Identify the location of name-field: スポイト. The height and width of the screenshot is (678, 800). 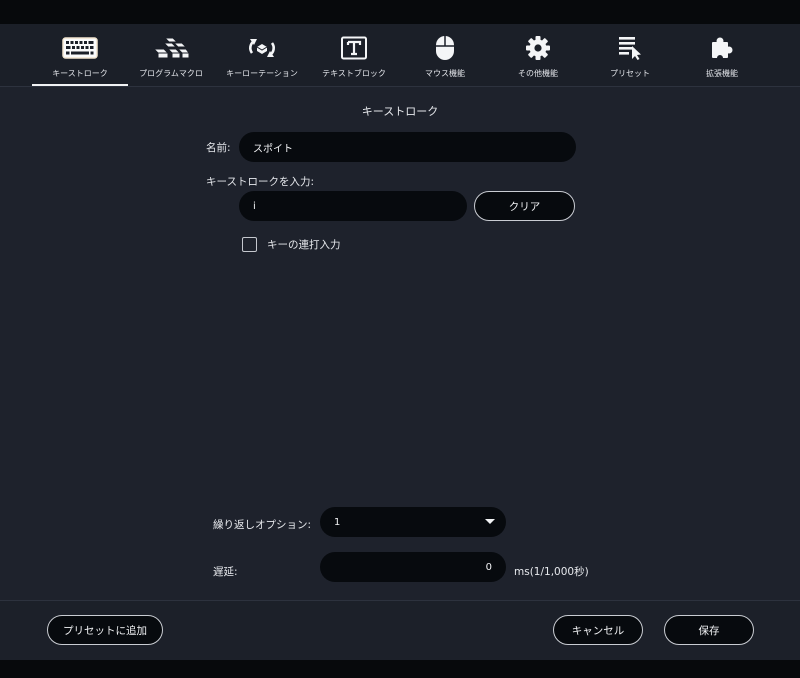
(407, 147).